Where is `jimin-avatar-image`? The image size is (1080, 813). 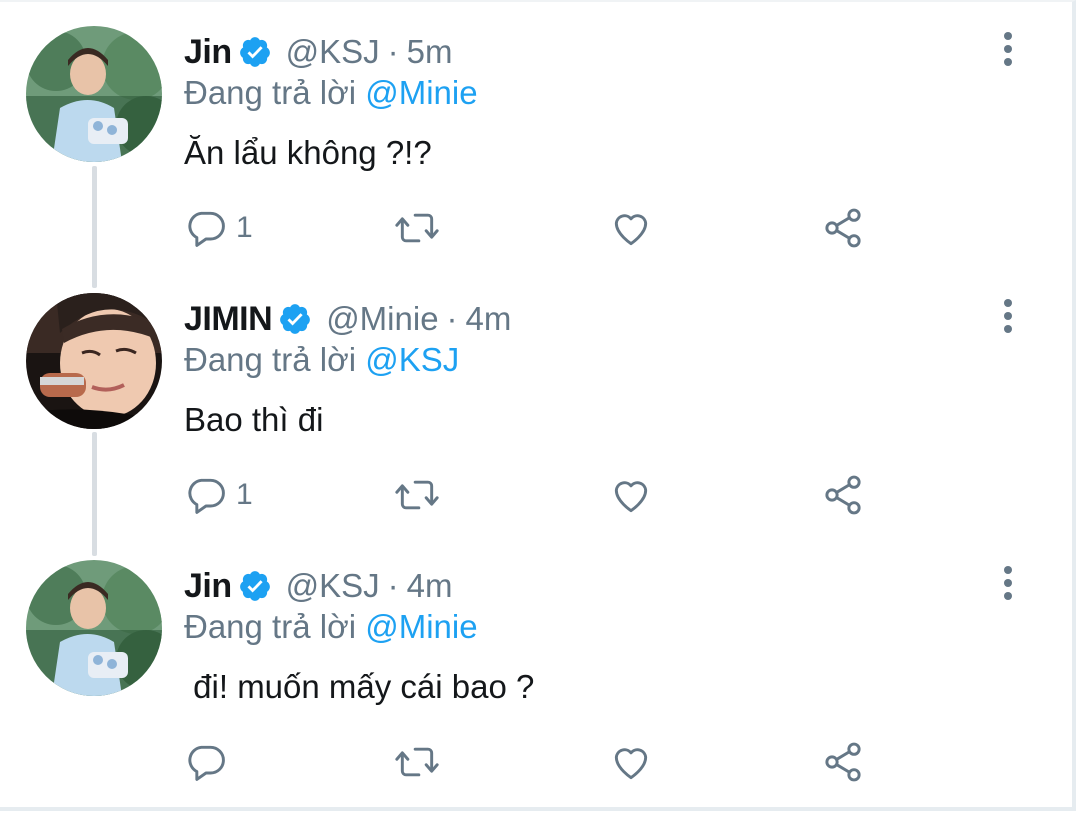
jimin-avatar-image is located at coordinates (94, 361).